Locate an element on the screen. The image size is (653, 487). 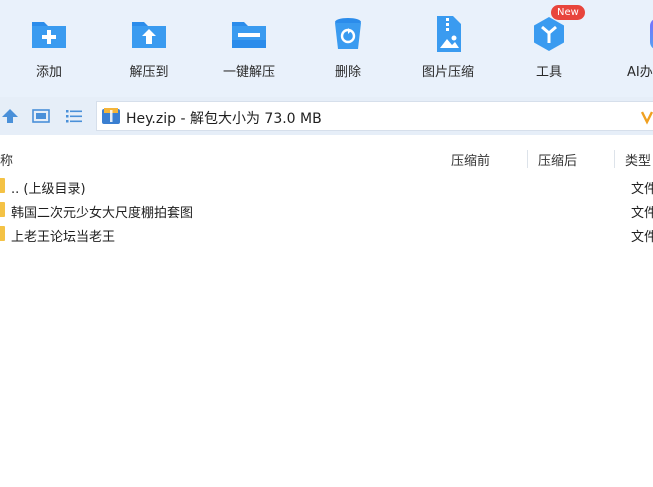
one-click-extract-button: 一键解压 is located at coordinates (249, 48).